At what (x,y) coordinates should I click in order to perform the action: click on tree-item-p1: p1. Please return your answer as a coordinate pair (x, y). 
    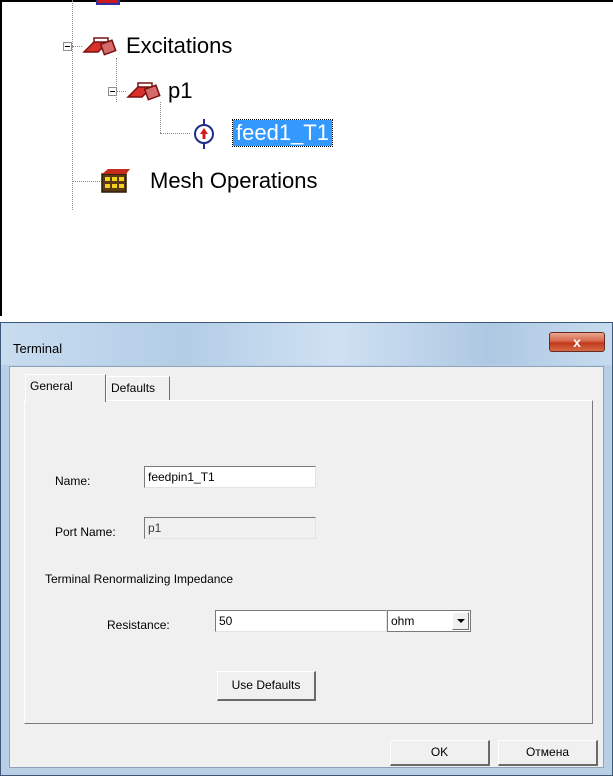
    Looking at the image, I should click on (186, 91).